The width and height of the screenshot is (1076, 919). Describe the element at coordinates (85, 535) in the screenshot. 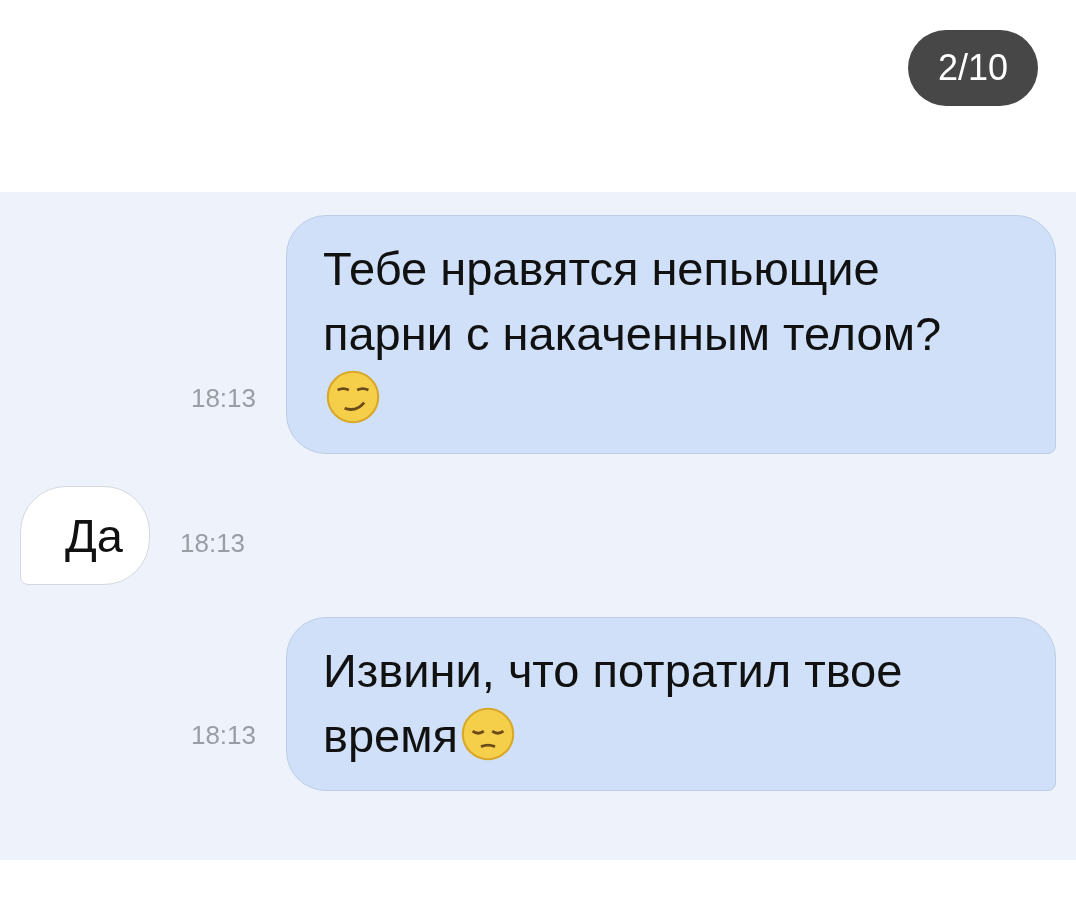

I see `incoming-message: Да` at that location.